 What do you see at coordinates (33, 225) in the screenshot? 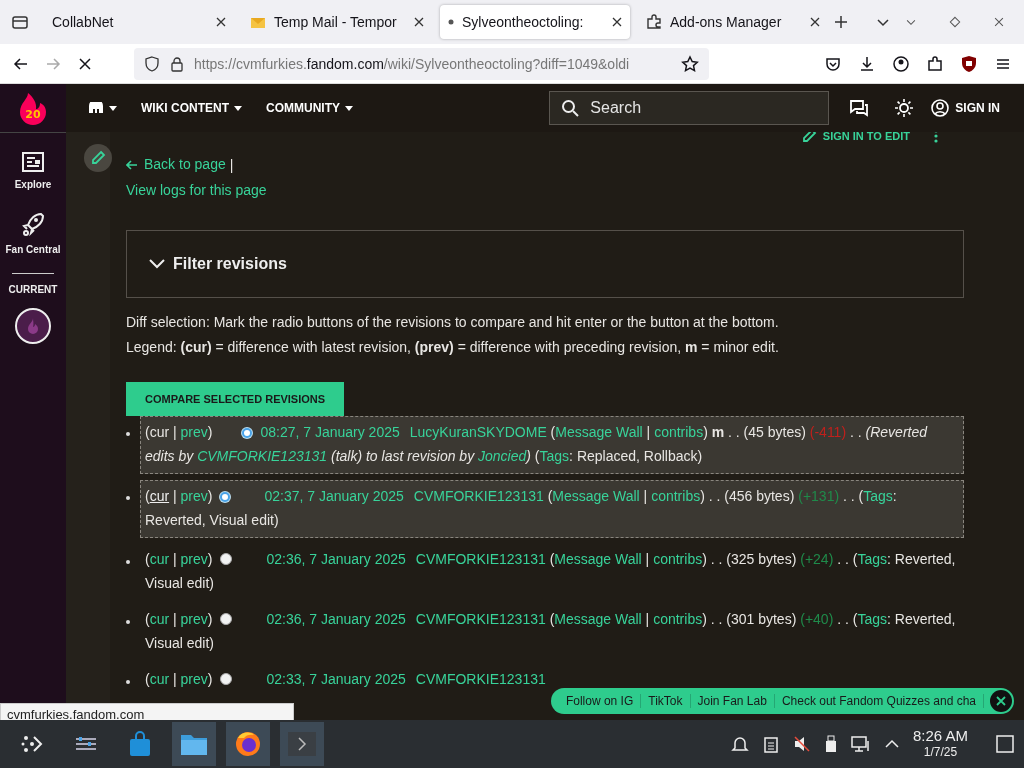
I see `rocket-icon` at bounding box center [33, 225].